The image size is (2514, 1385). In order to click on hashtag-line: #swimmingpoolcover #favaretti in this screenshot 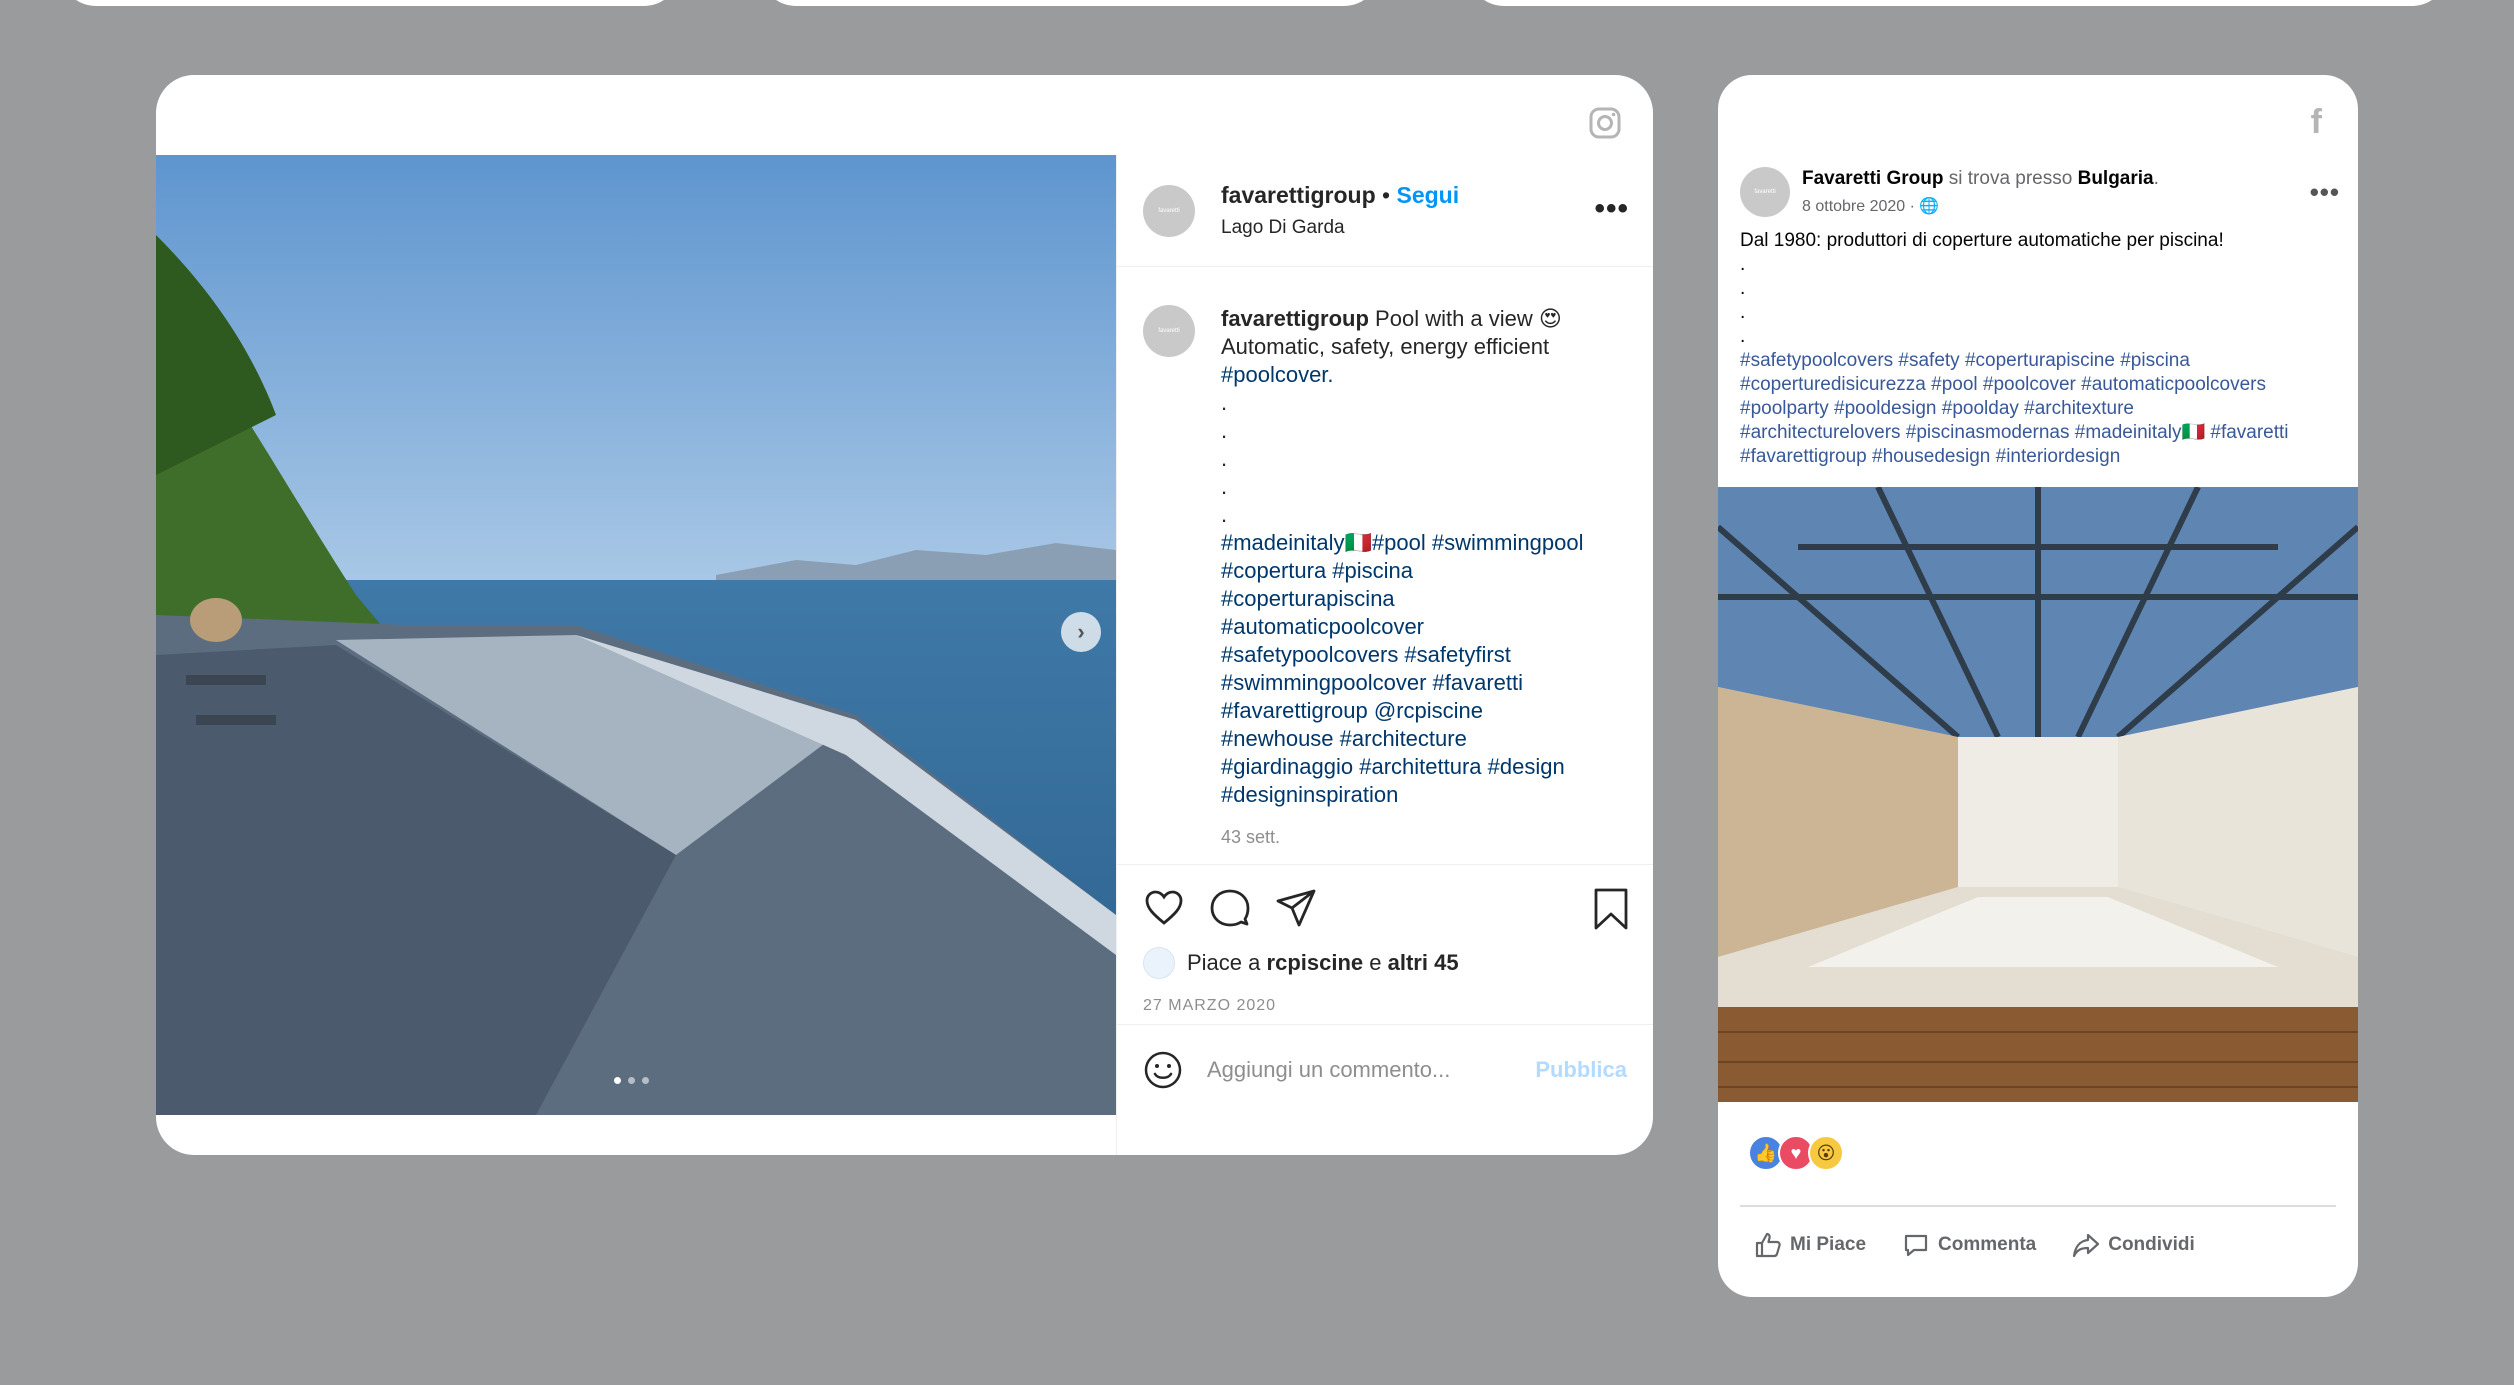, I will do `click(1402, 683)`.